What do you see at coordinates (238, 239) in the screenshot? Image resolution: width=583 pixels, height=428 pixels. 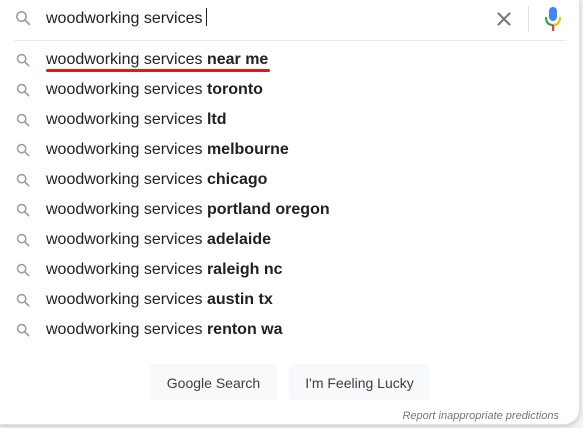 I see `suggestion-completion: adelaide` at bounding box center [238, 239].